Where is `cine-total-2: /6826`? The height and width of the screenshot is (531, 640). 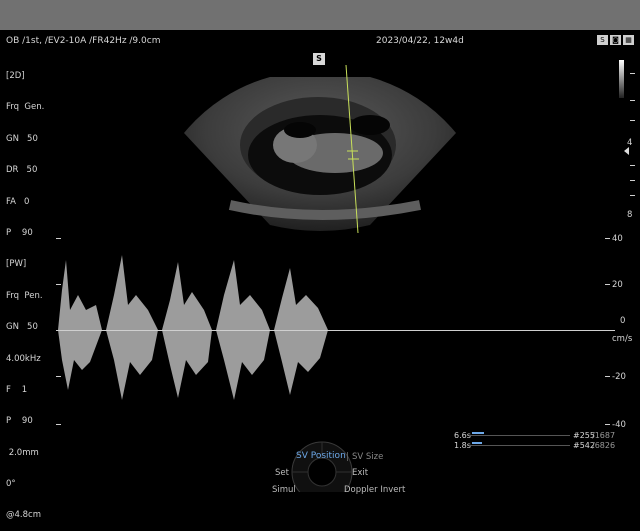 cine-total-2: /6826 is located at coordinates (604, 445).